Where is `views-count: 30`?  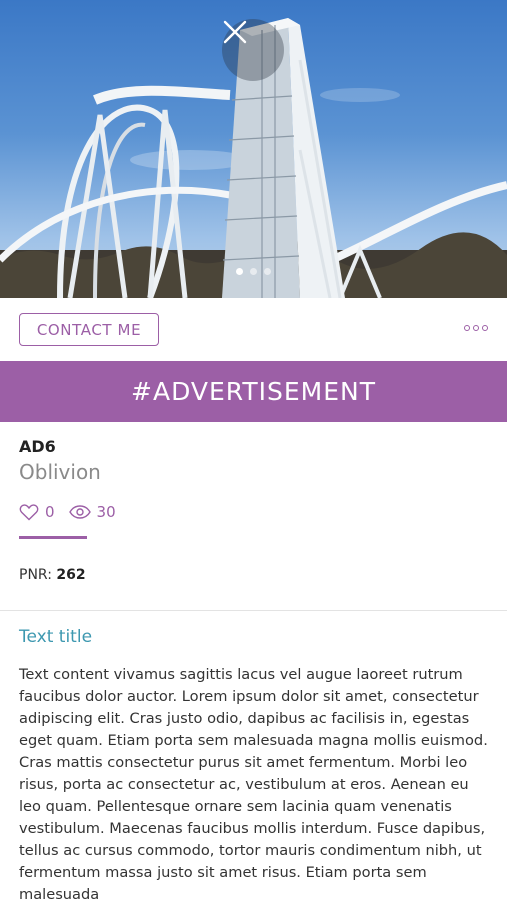 views-count: 30 is located at coordinates (106, 512).